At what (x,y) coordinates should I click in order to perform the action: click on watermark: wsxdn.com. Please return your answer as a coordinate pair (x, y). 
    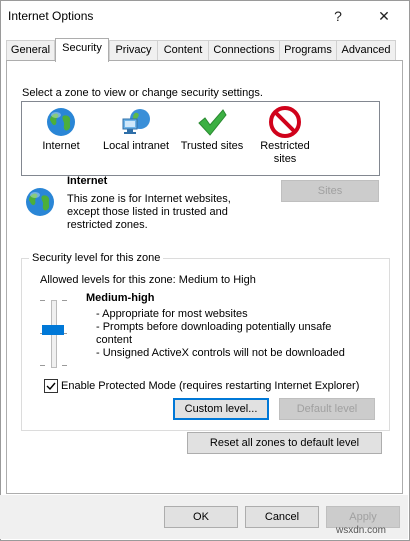
    Looking at the image, I should click on (361, 530).